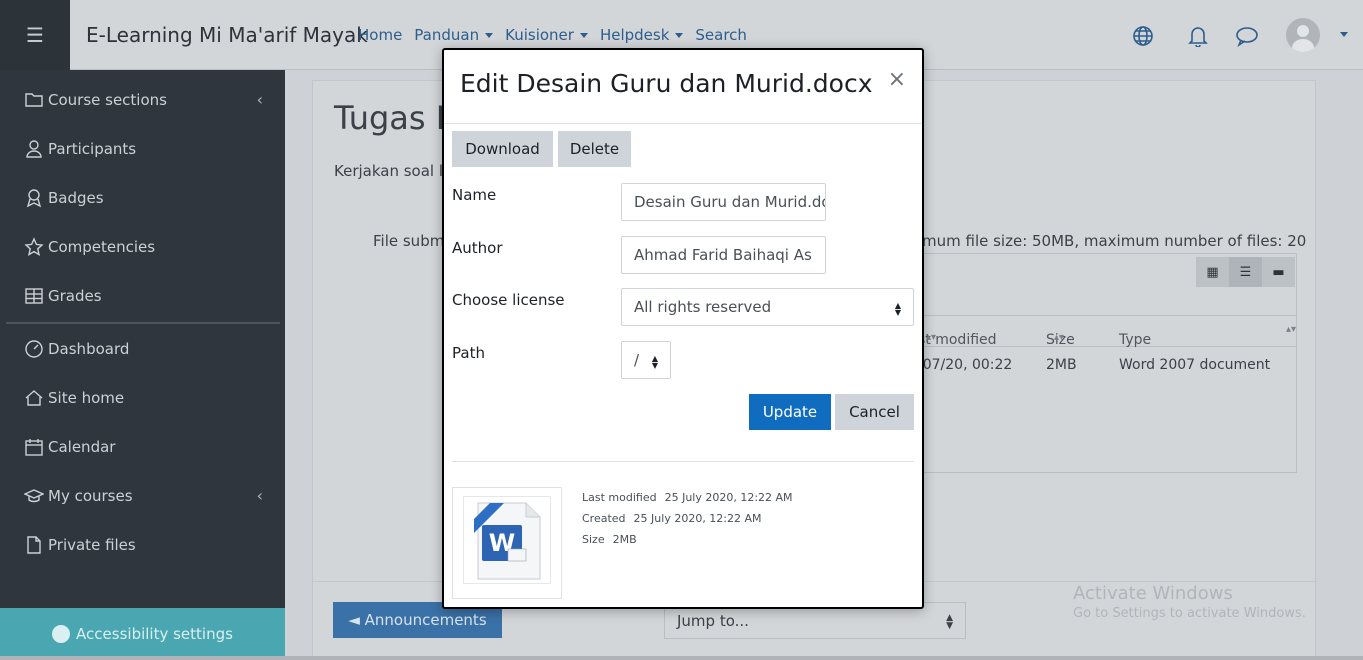 The width and height of the screenshot is (1363, 660). I want to click on file-modified-cell: /07/20, 00:22, so click(965, 365).